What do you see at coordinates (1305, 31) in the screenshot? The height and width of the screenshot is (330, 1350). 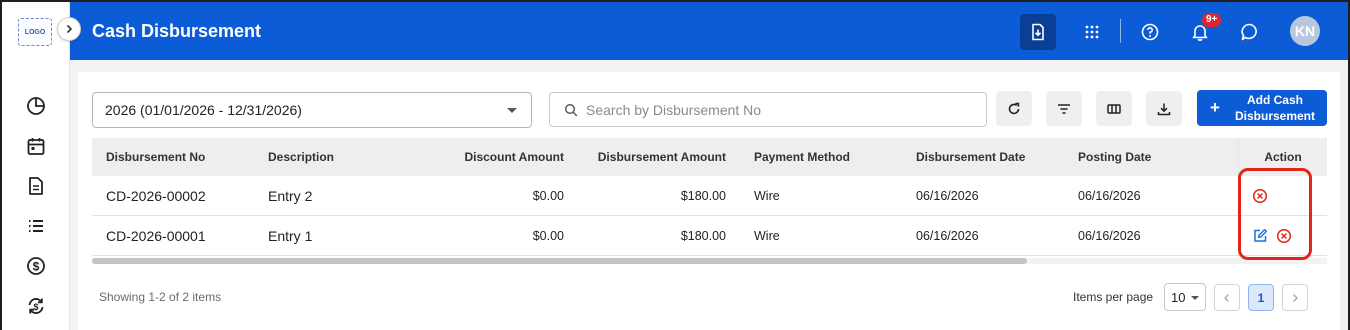 I see `user-avatar: KN` at bounding box center [1305, 31].